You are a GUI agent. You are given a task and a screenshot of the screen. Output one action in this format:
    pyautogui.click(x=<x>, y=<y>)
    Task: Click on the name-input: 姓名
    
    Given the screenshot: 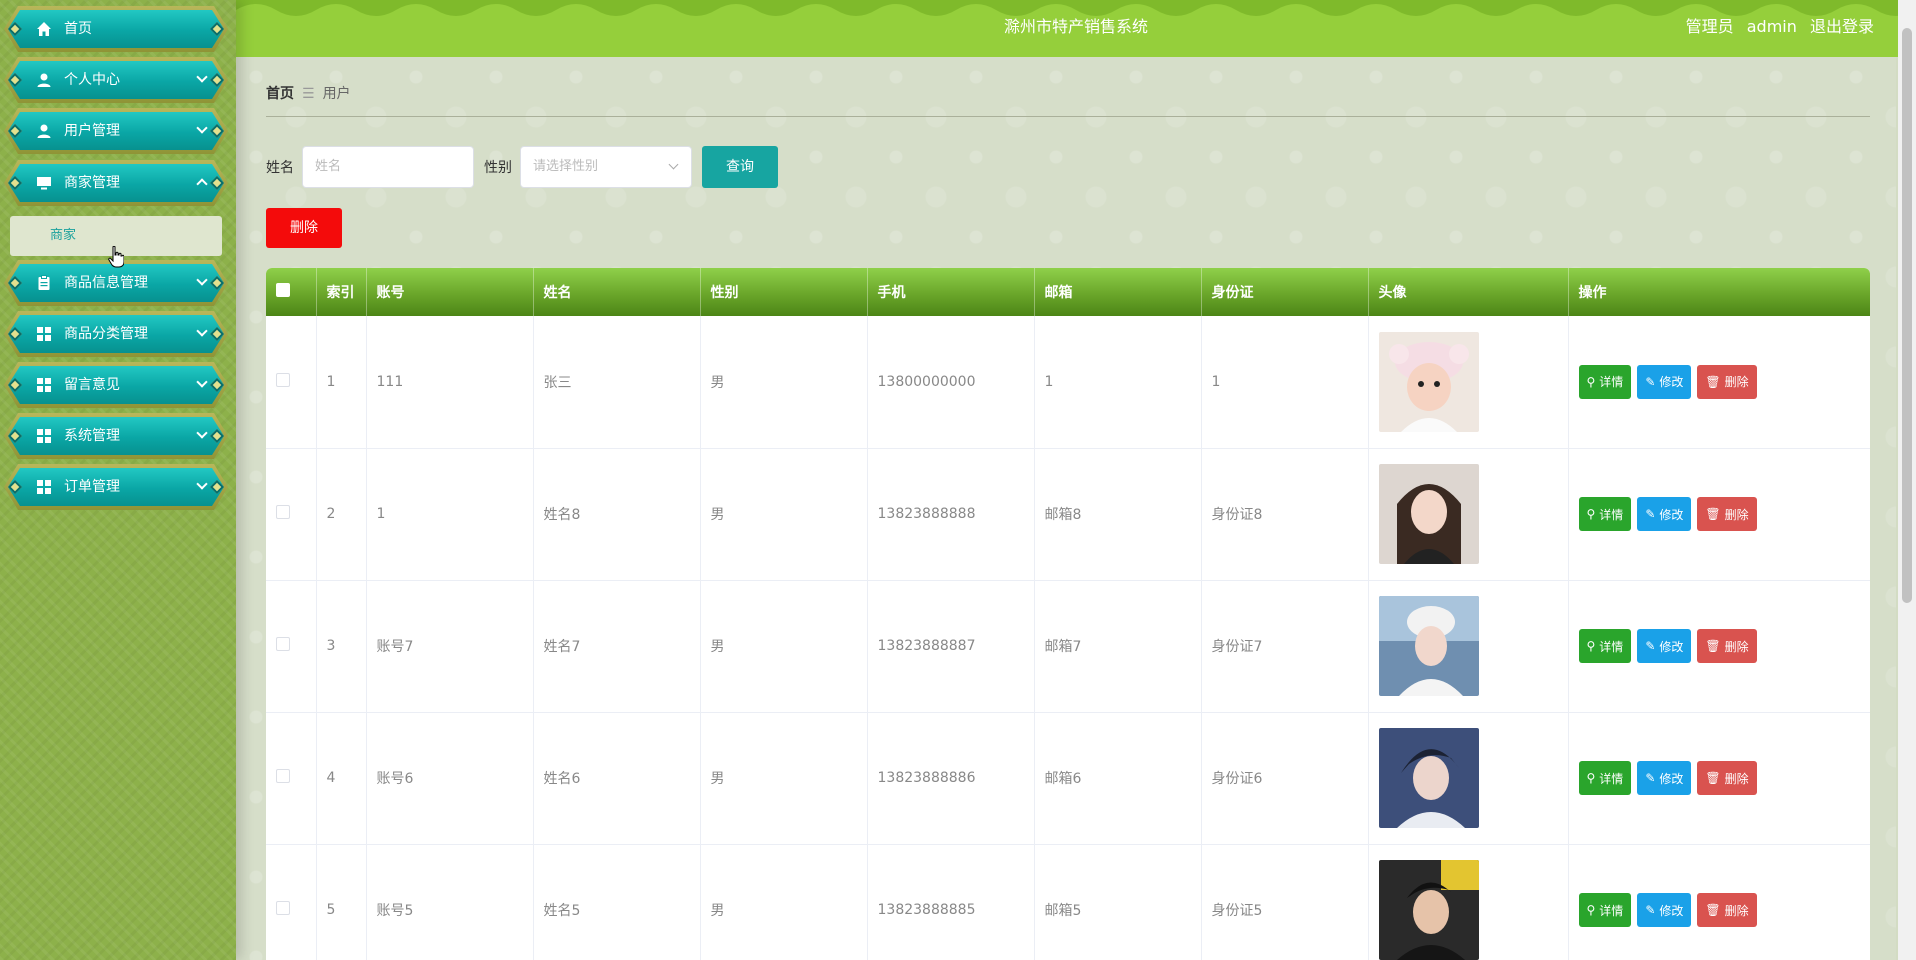 What is the action you would take?
    pyautogui.click(x=388, y=167)
    